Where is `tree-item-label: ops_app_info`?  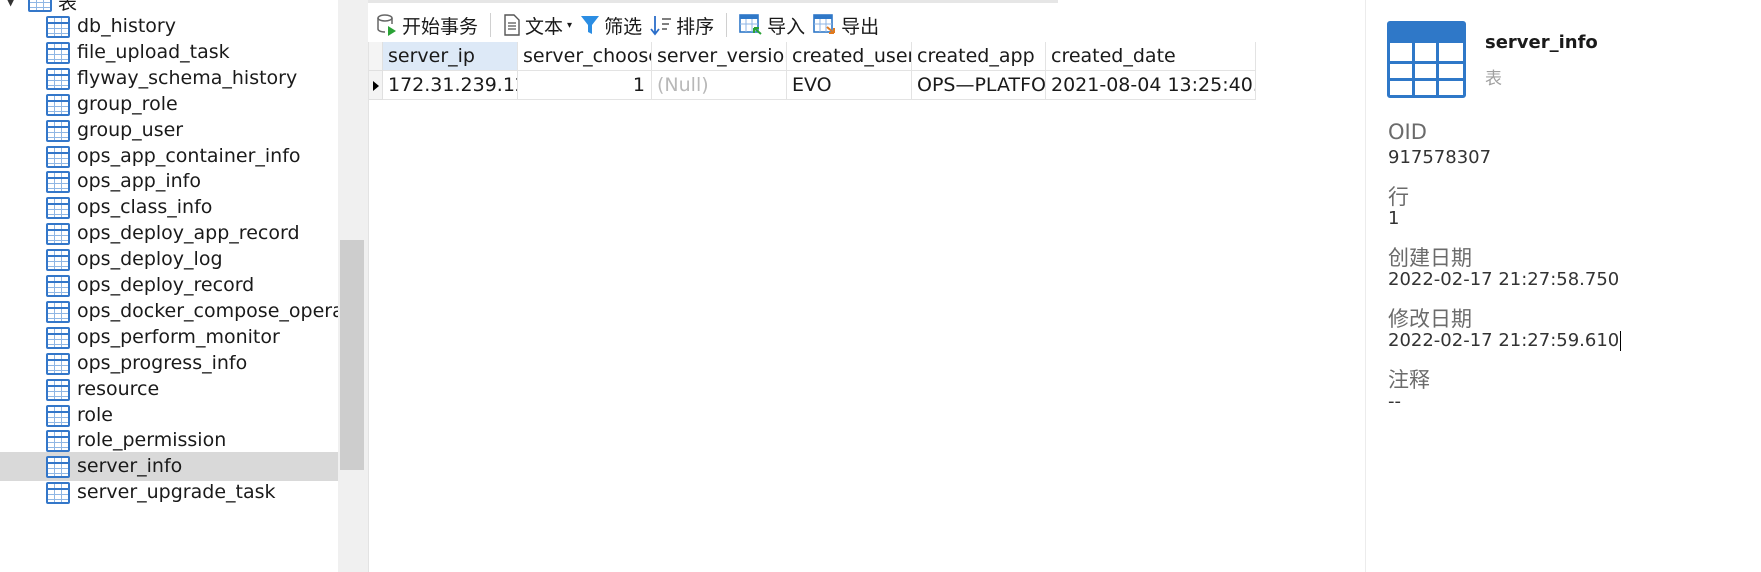 tree-item-label: ops_app_info is located at coordinates (139, 181).